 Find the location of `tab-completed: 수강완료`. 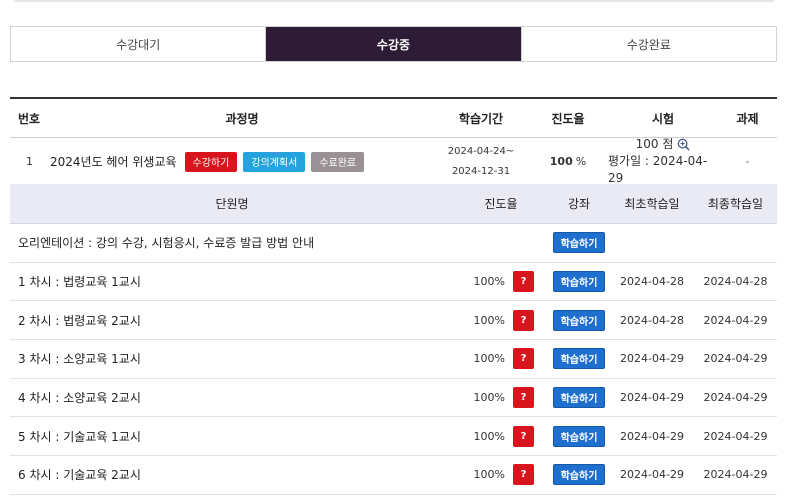

tab-completed: 수강완료 is located at coordinates (648, 44).